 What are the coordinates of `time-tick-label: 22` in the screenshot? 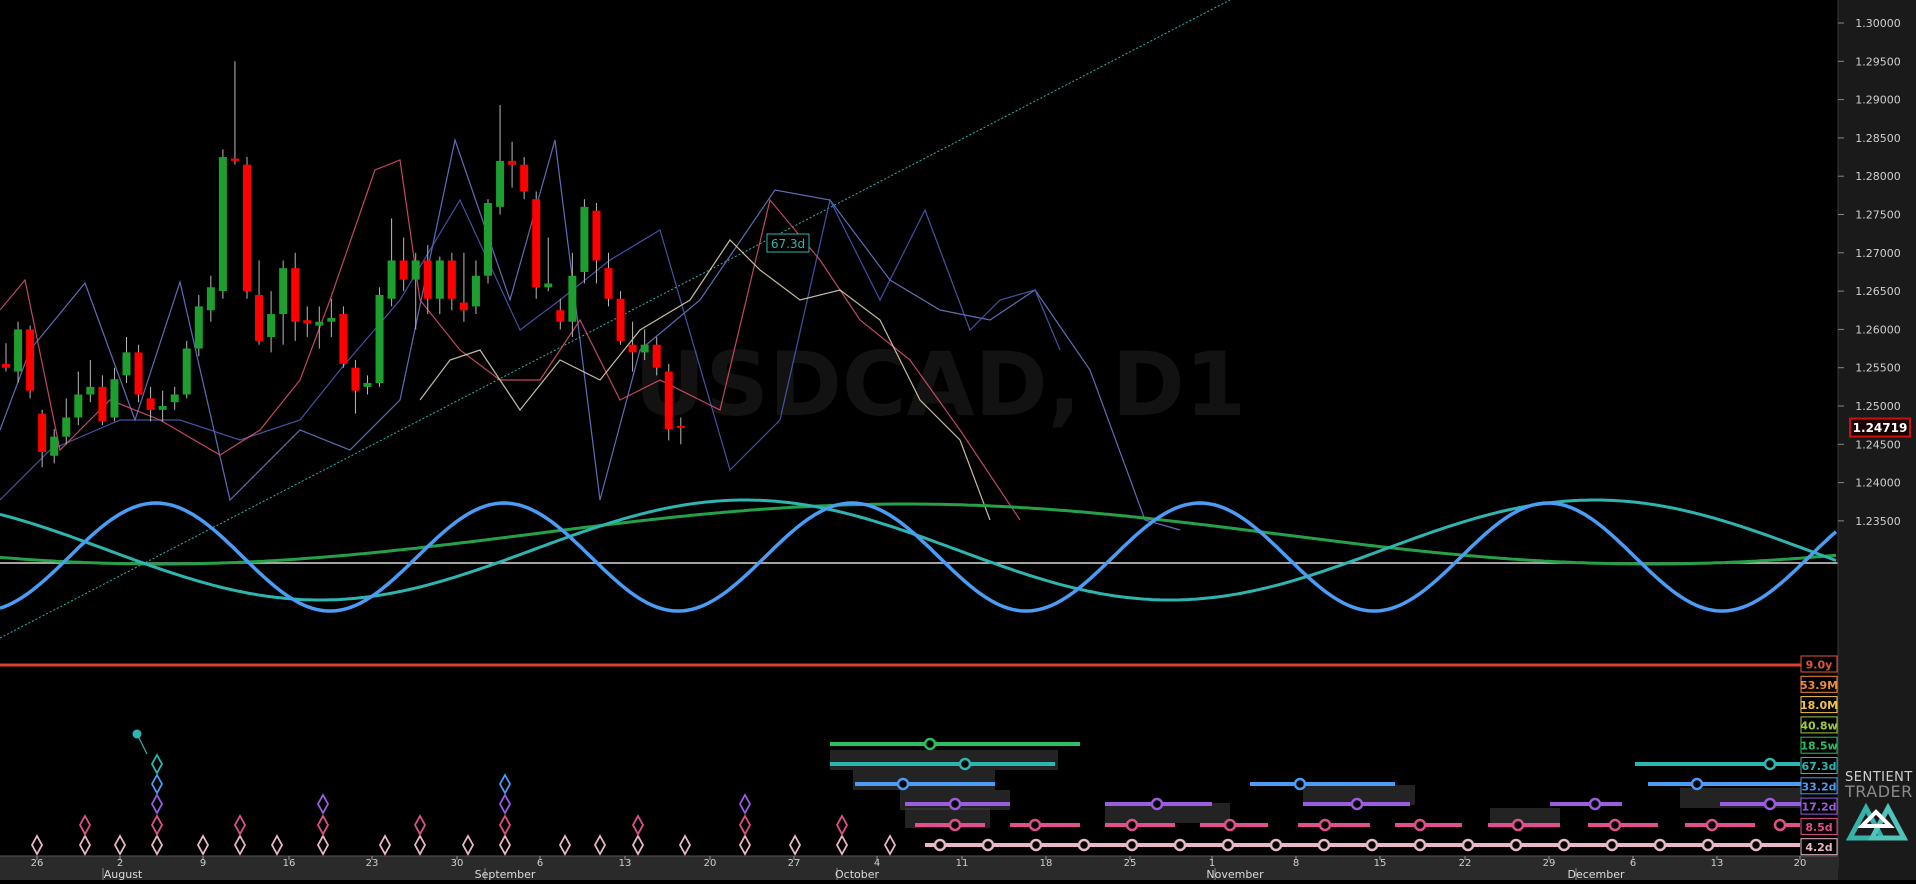 It's located at (1465, 863).